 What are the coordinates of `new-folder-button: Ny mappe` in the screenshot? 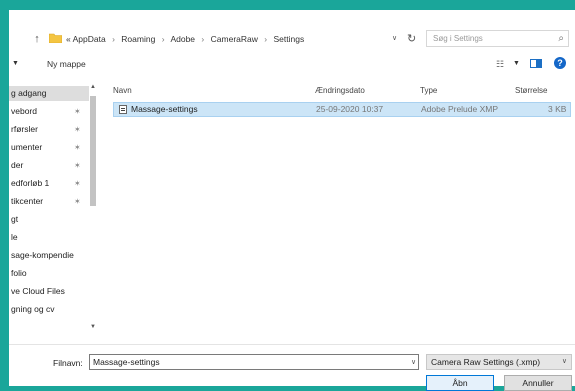 It's located at (66, 64).